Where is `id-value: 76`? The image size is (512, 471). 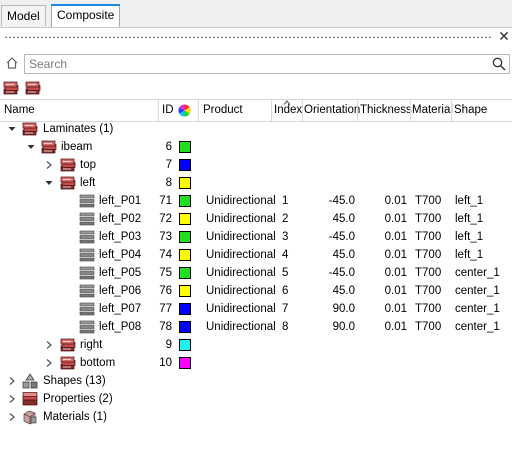
id-value: 76 is located at coordinates (165, 291).